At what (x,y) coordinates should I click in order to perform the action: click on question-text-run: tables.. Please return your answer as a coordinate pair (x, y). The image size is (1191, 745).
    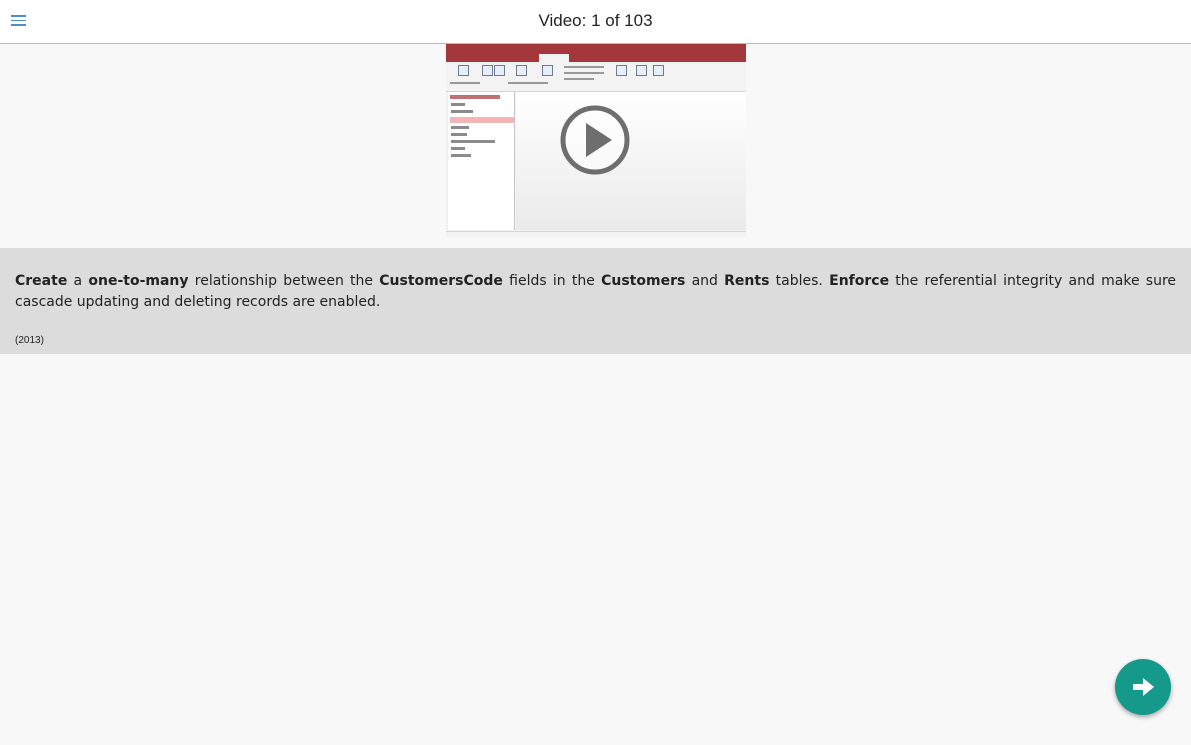
    Looking at the image, I should click on (799, 281).